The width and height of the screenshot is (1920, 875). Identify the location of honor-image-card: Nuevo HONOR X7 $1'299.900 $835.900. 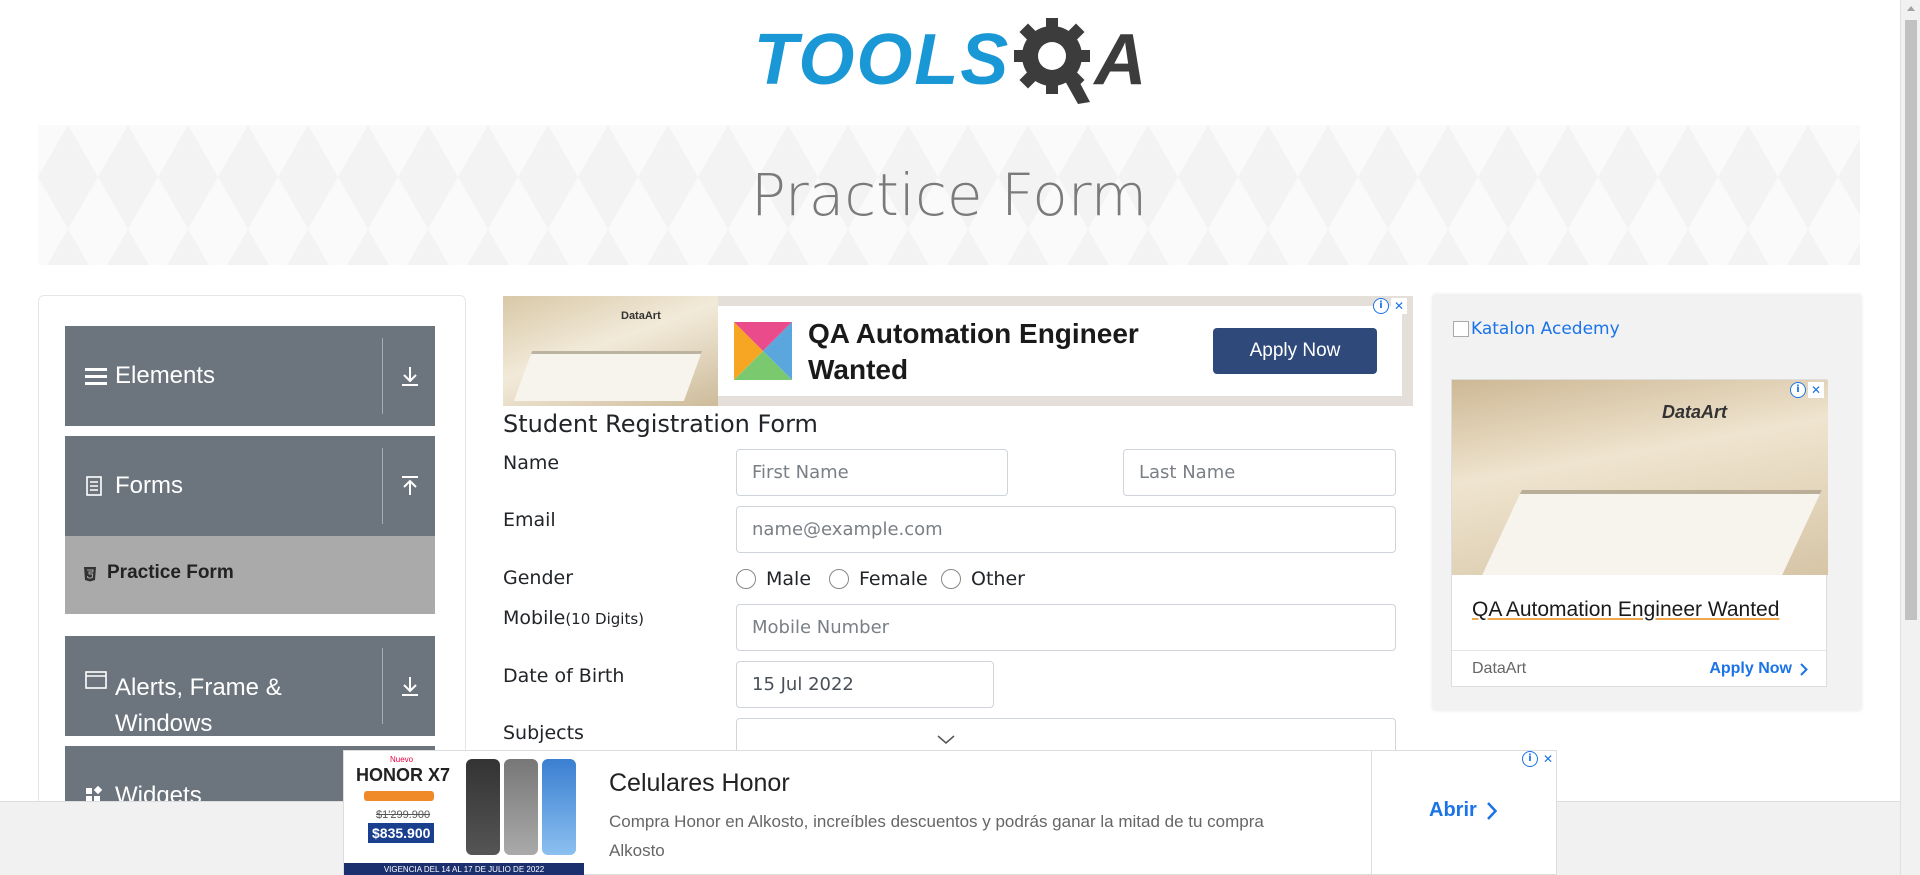
(464, 807).